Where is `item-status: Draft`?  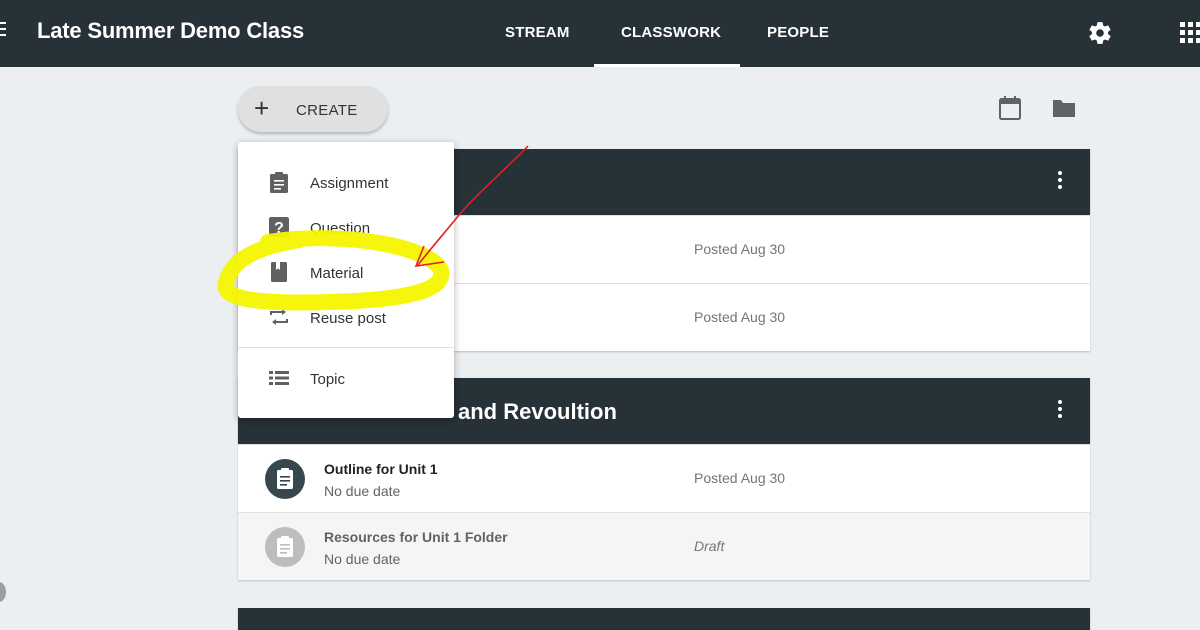
item-status: Draft is located at coordinates (709, 546).